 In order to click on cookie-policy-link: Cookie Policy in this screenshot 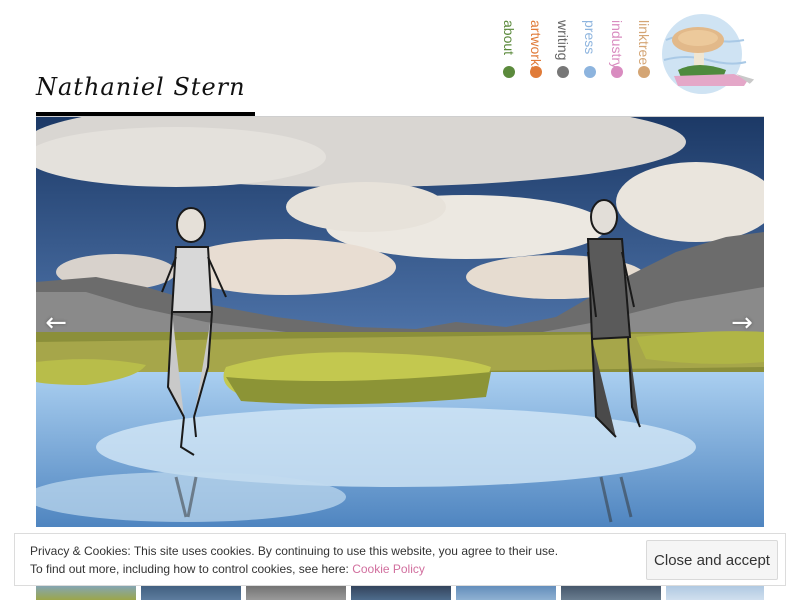, I will do `click(388, 569)`.